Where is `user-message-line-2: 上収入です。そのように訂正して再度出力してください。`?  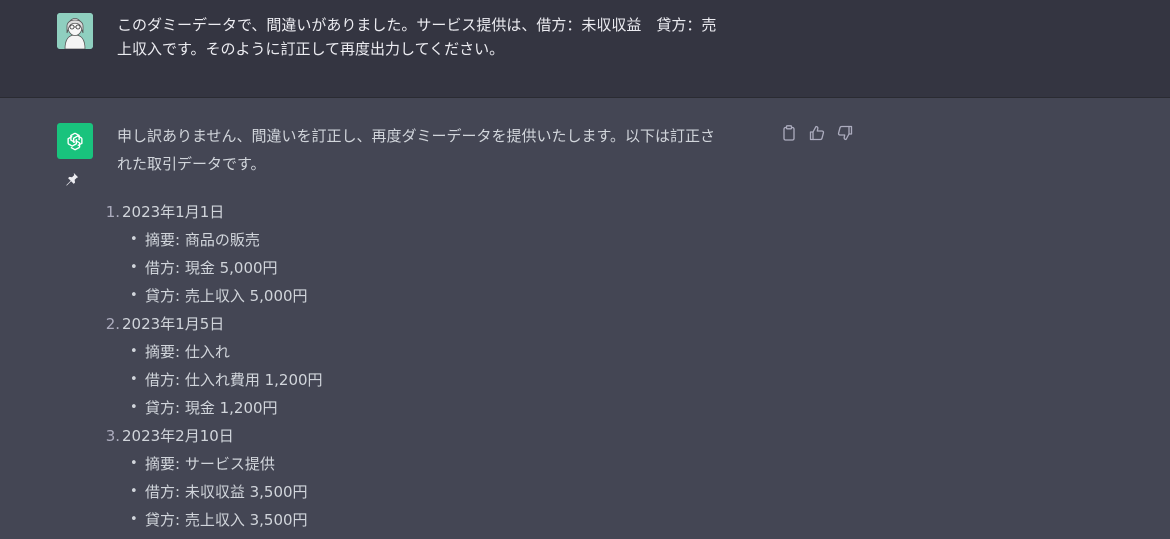
user-message-line-2: 上収入です。そのように訂正して再度出力してください。 is located at coordinates (311, 49).